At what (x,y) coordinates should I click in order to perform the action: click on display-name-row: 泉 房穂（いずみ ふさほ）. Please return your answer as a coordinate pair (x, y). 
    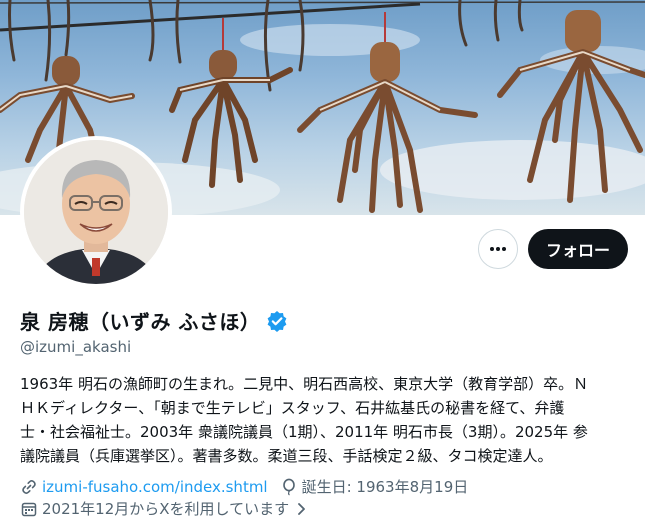
    Looking at the image, I should click on (154, 320).